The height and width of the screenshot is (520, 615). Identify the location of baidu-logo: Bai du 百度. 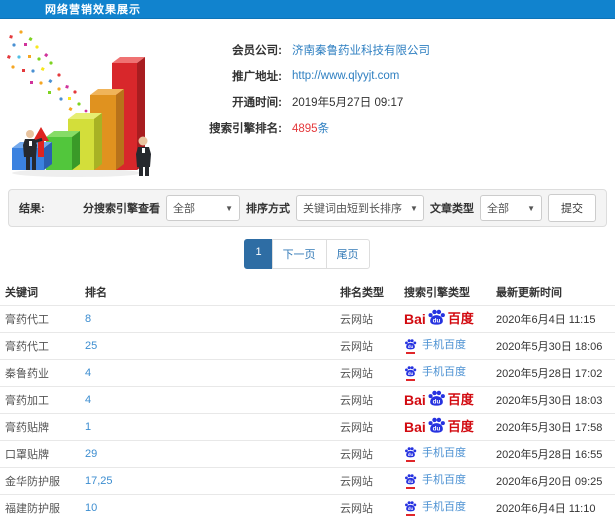
(439, 400).